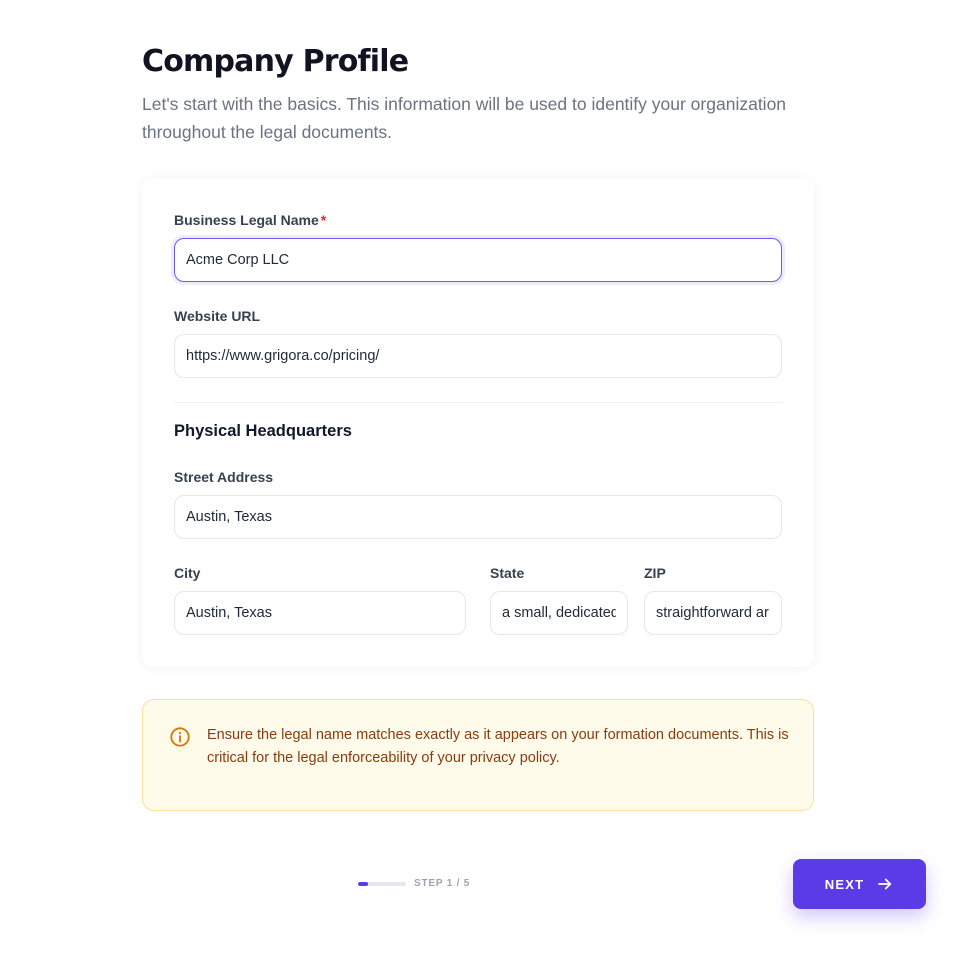  I want to click on legal-name-label: Business Legal Name *, so click(250, 220).